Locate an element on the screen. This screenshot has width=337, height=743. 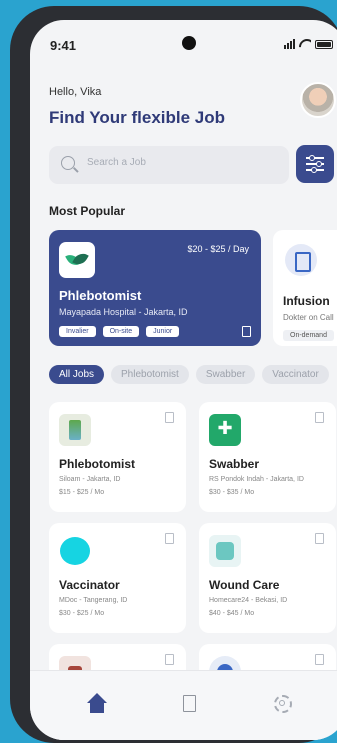
job-location: Homecare24 - Bekasi, ID is located at coordinates (248, 600).